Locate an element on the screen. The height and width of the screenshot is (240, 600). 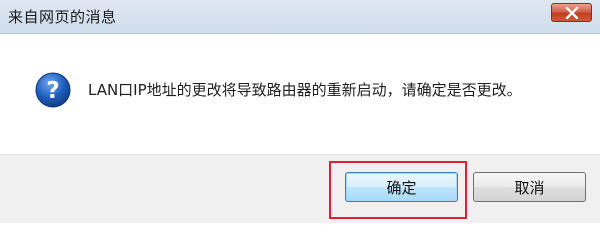
ok-button: 确定 is located at coordinates (401, 187).